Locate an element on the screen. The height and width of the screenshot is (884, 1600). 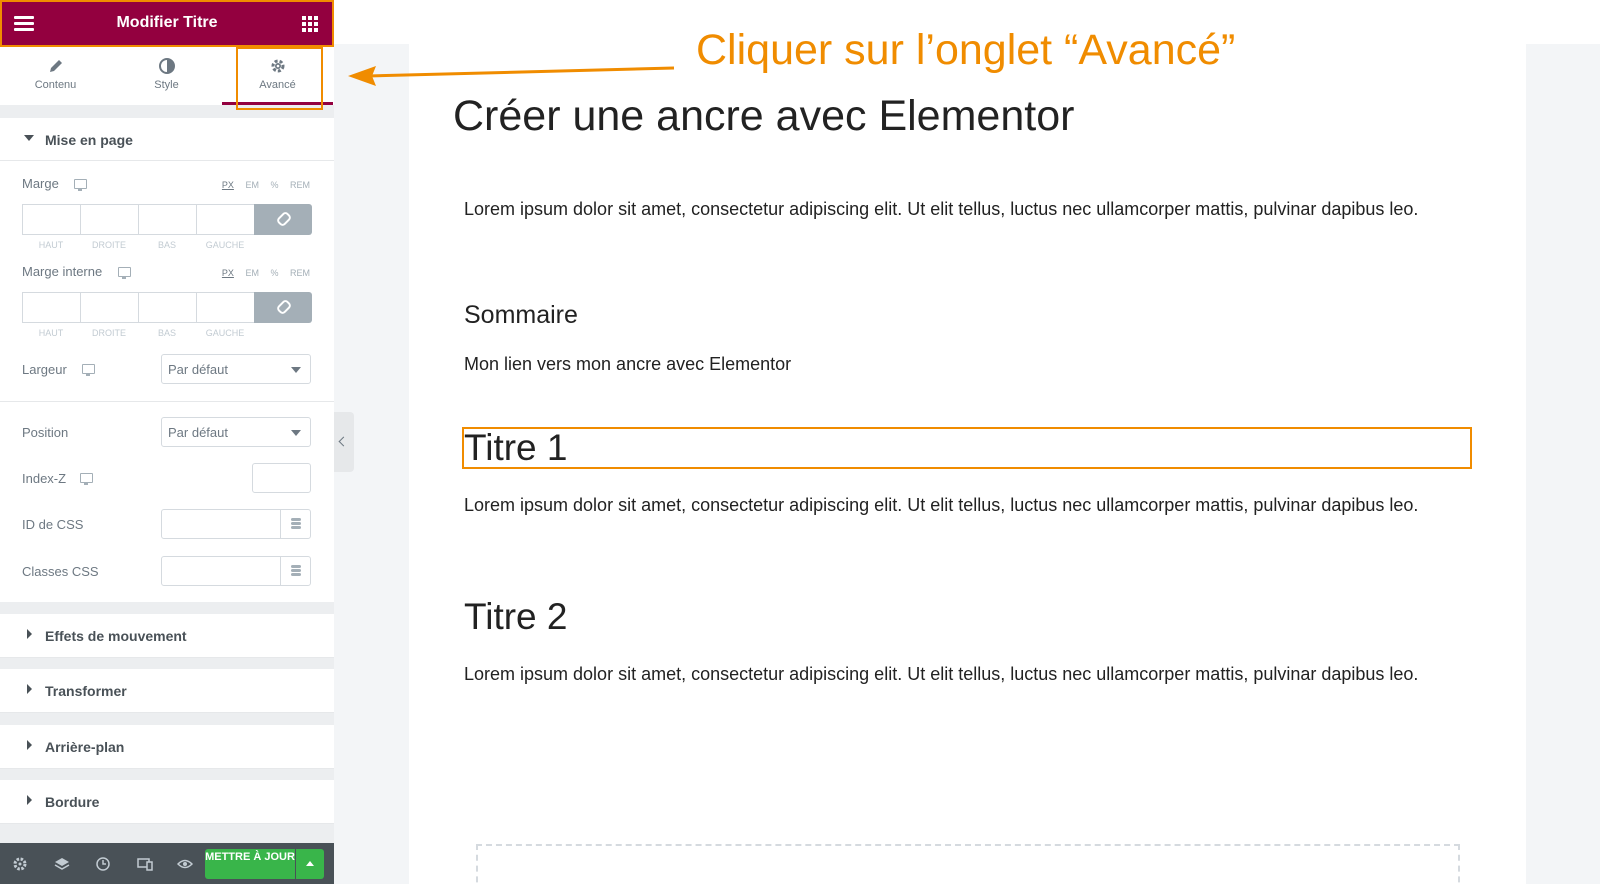
selected-widget-outline is located at coordinates (967, 448).